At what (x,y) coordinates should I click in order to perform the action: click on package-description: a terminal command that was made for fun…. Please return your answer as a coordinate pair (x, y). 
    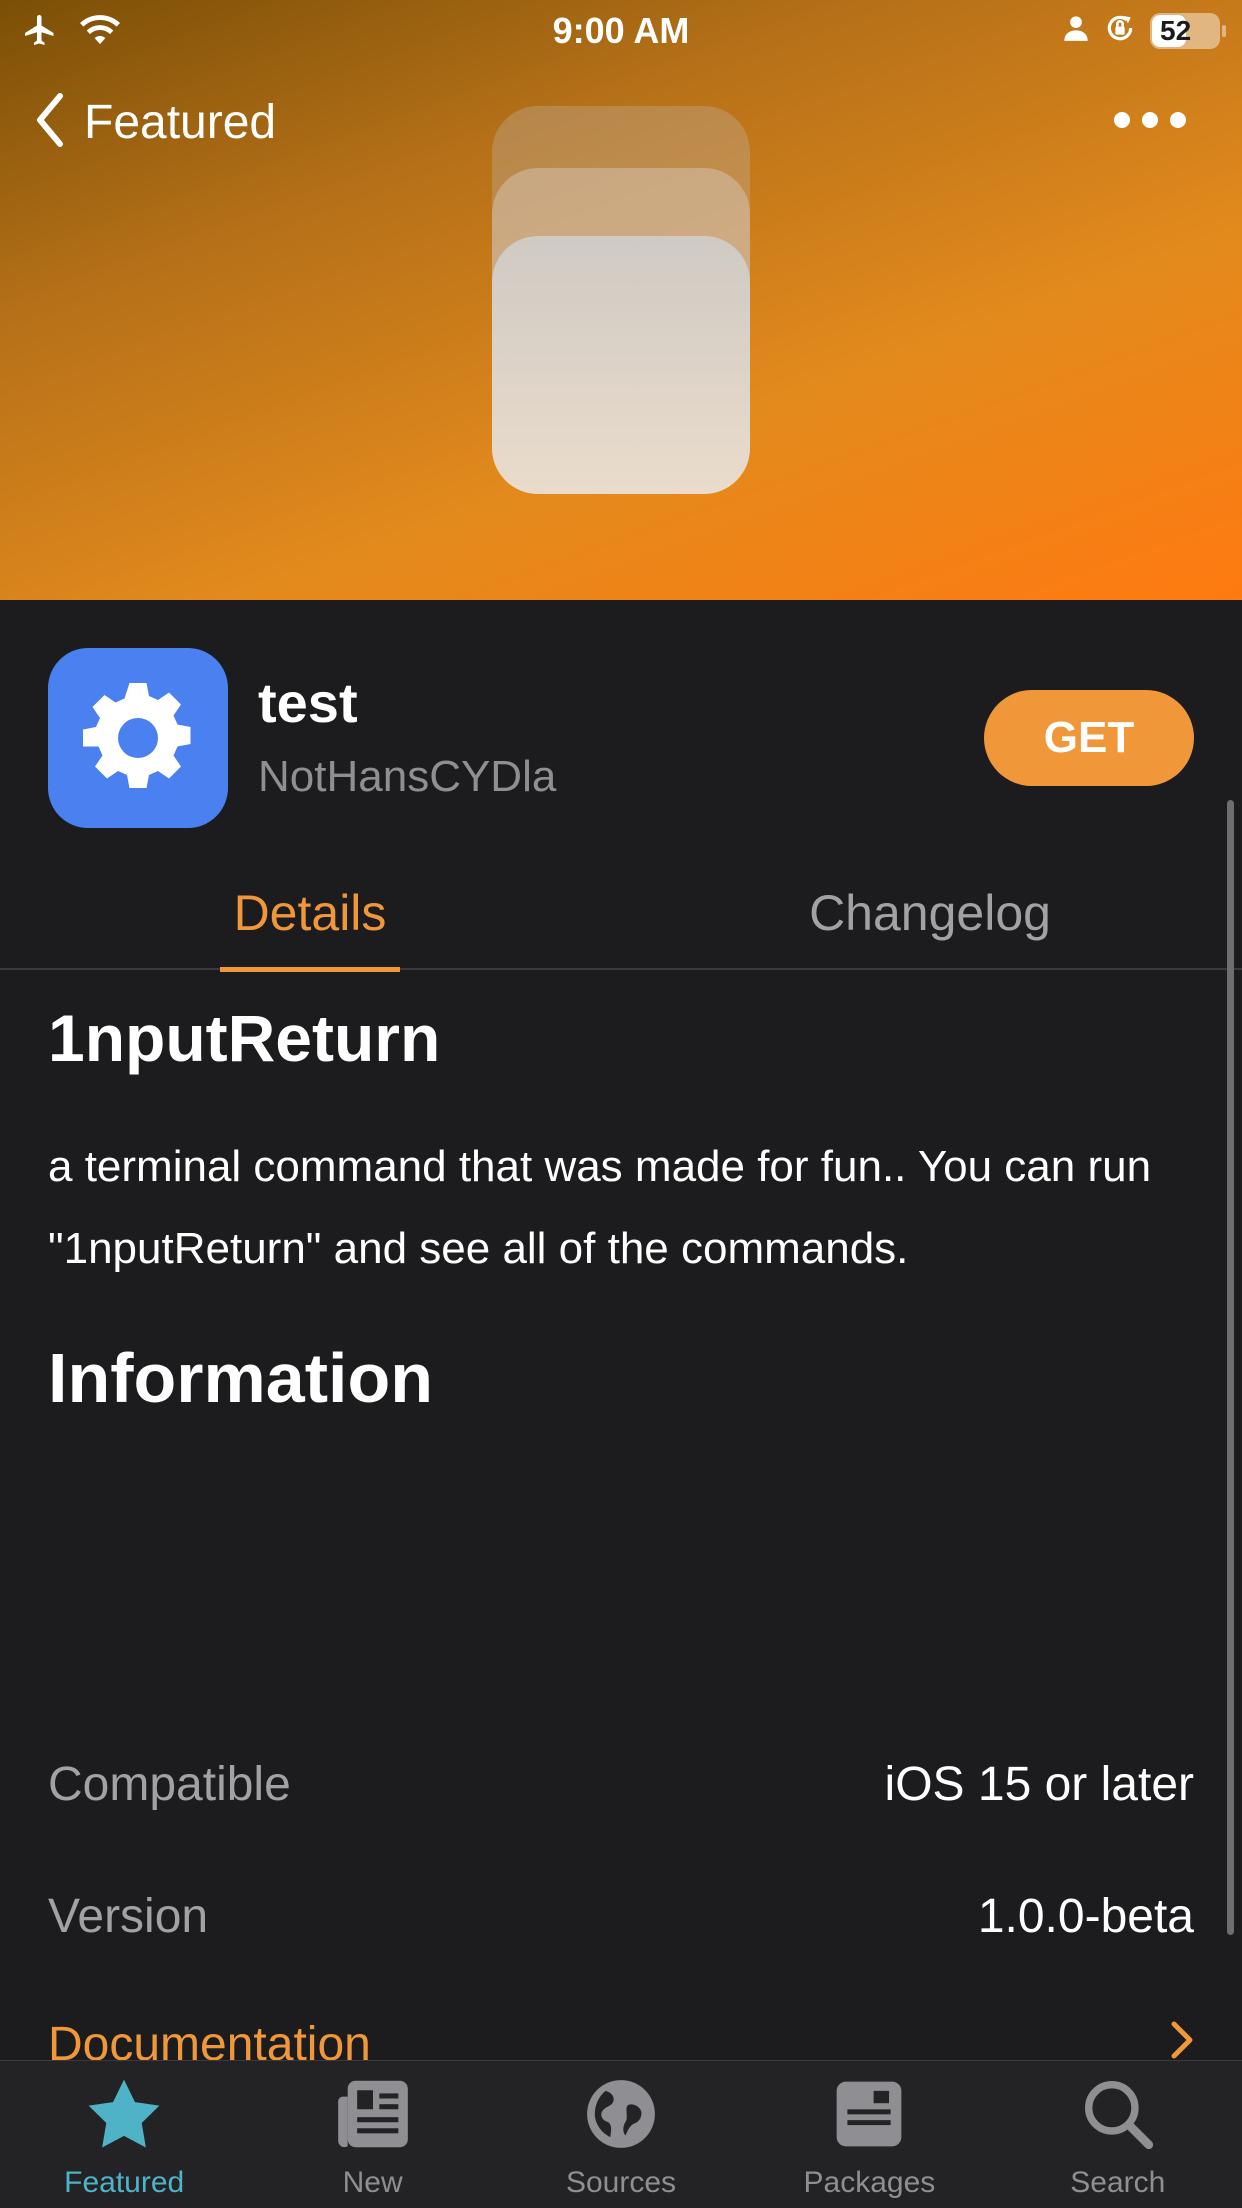
    Looking at the image, I should click on (600, 1207).